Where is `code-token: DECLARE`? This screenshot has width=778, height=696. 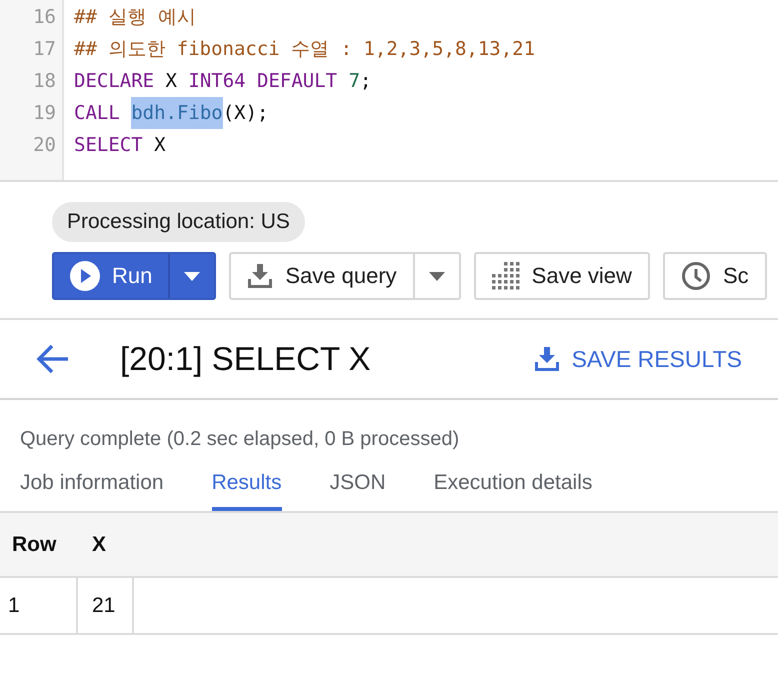
code-token: DECLARE is located at coordinates (114, 81).